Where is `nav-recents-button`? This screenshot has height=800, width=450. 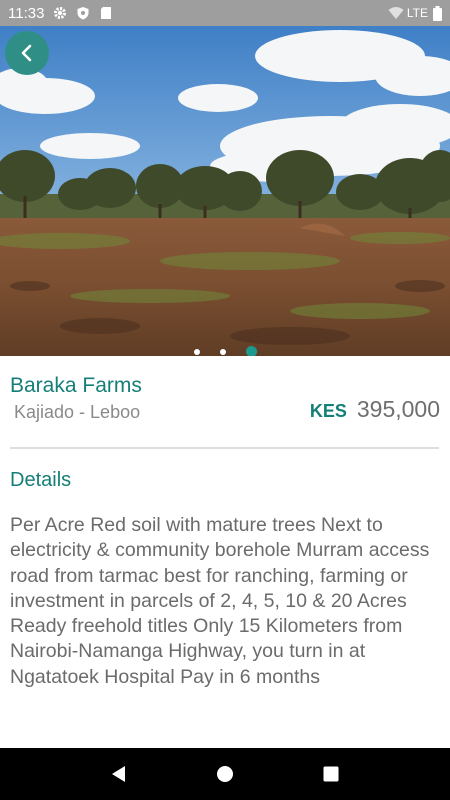 nav-recents-button is located at coordinates (331, 774).